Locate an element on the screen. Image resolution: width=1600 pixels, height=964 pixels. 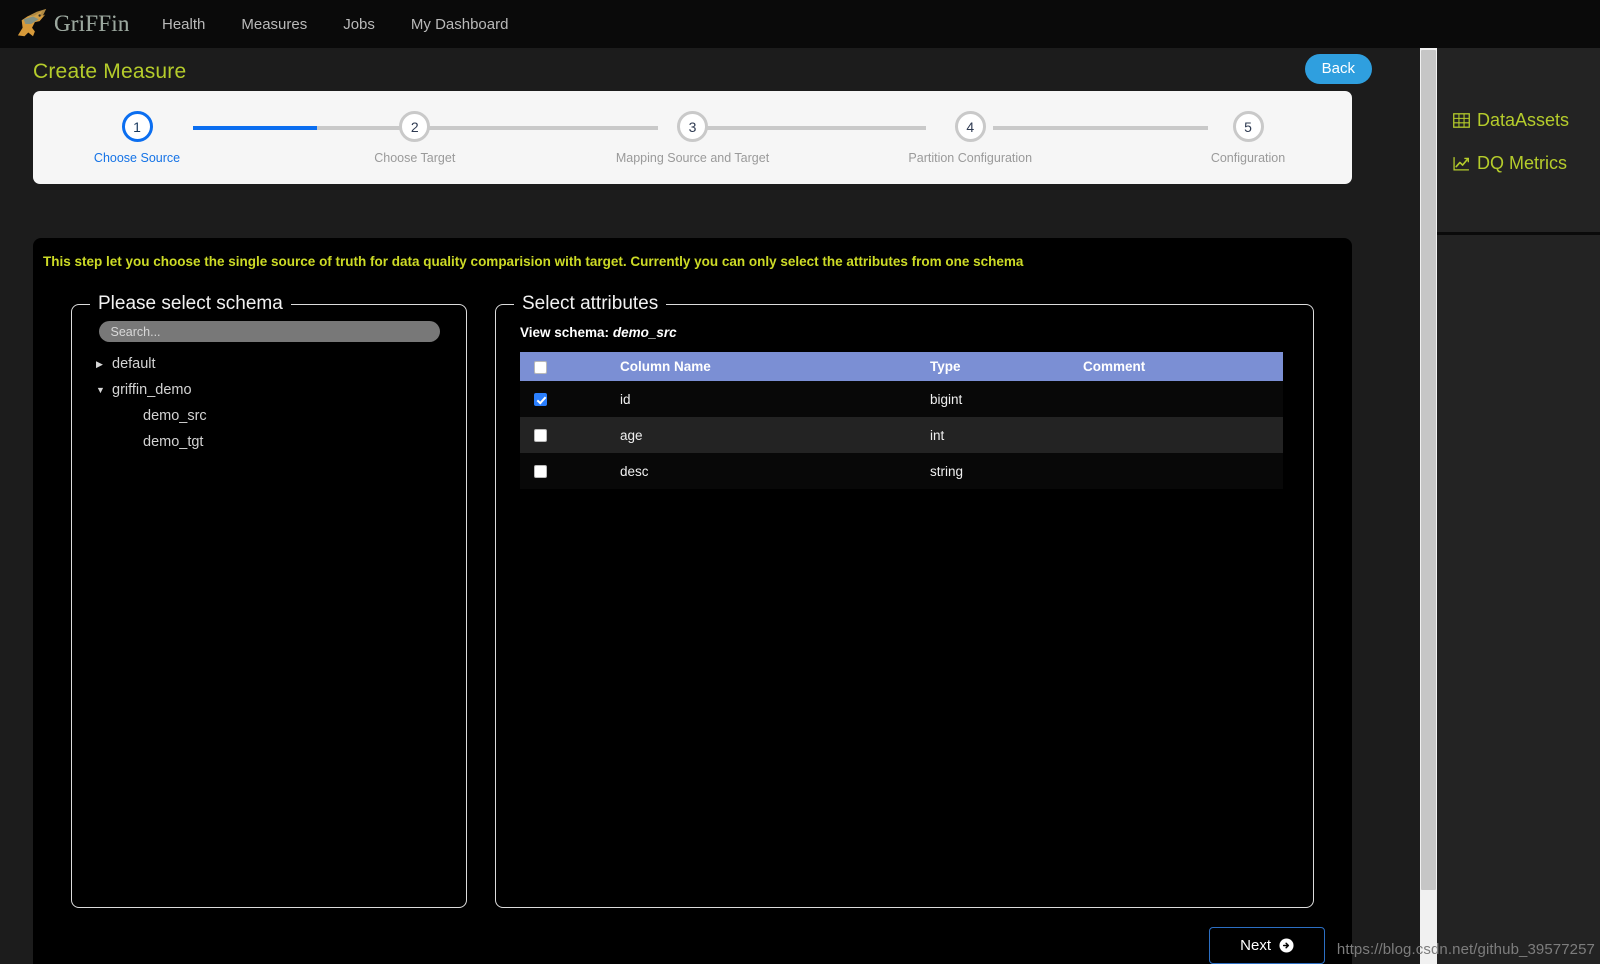
attributes-panel-legend: Select attributes is located at coordinates (590, 303).